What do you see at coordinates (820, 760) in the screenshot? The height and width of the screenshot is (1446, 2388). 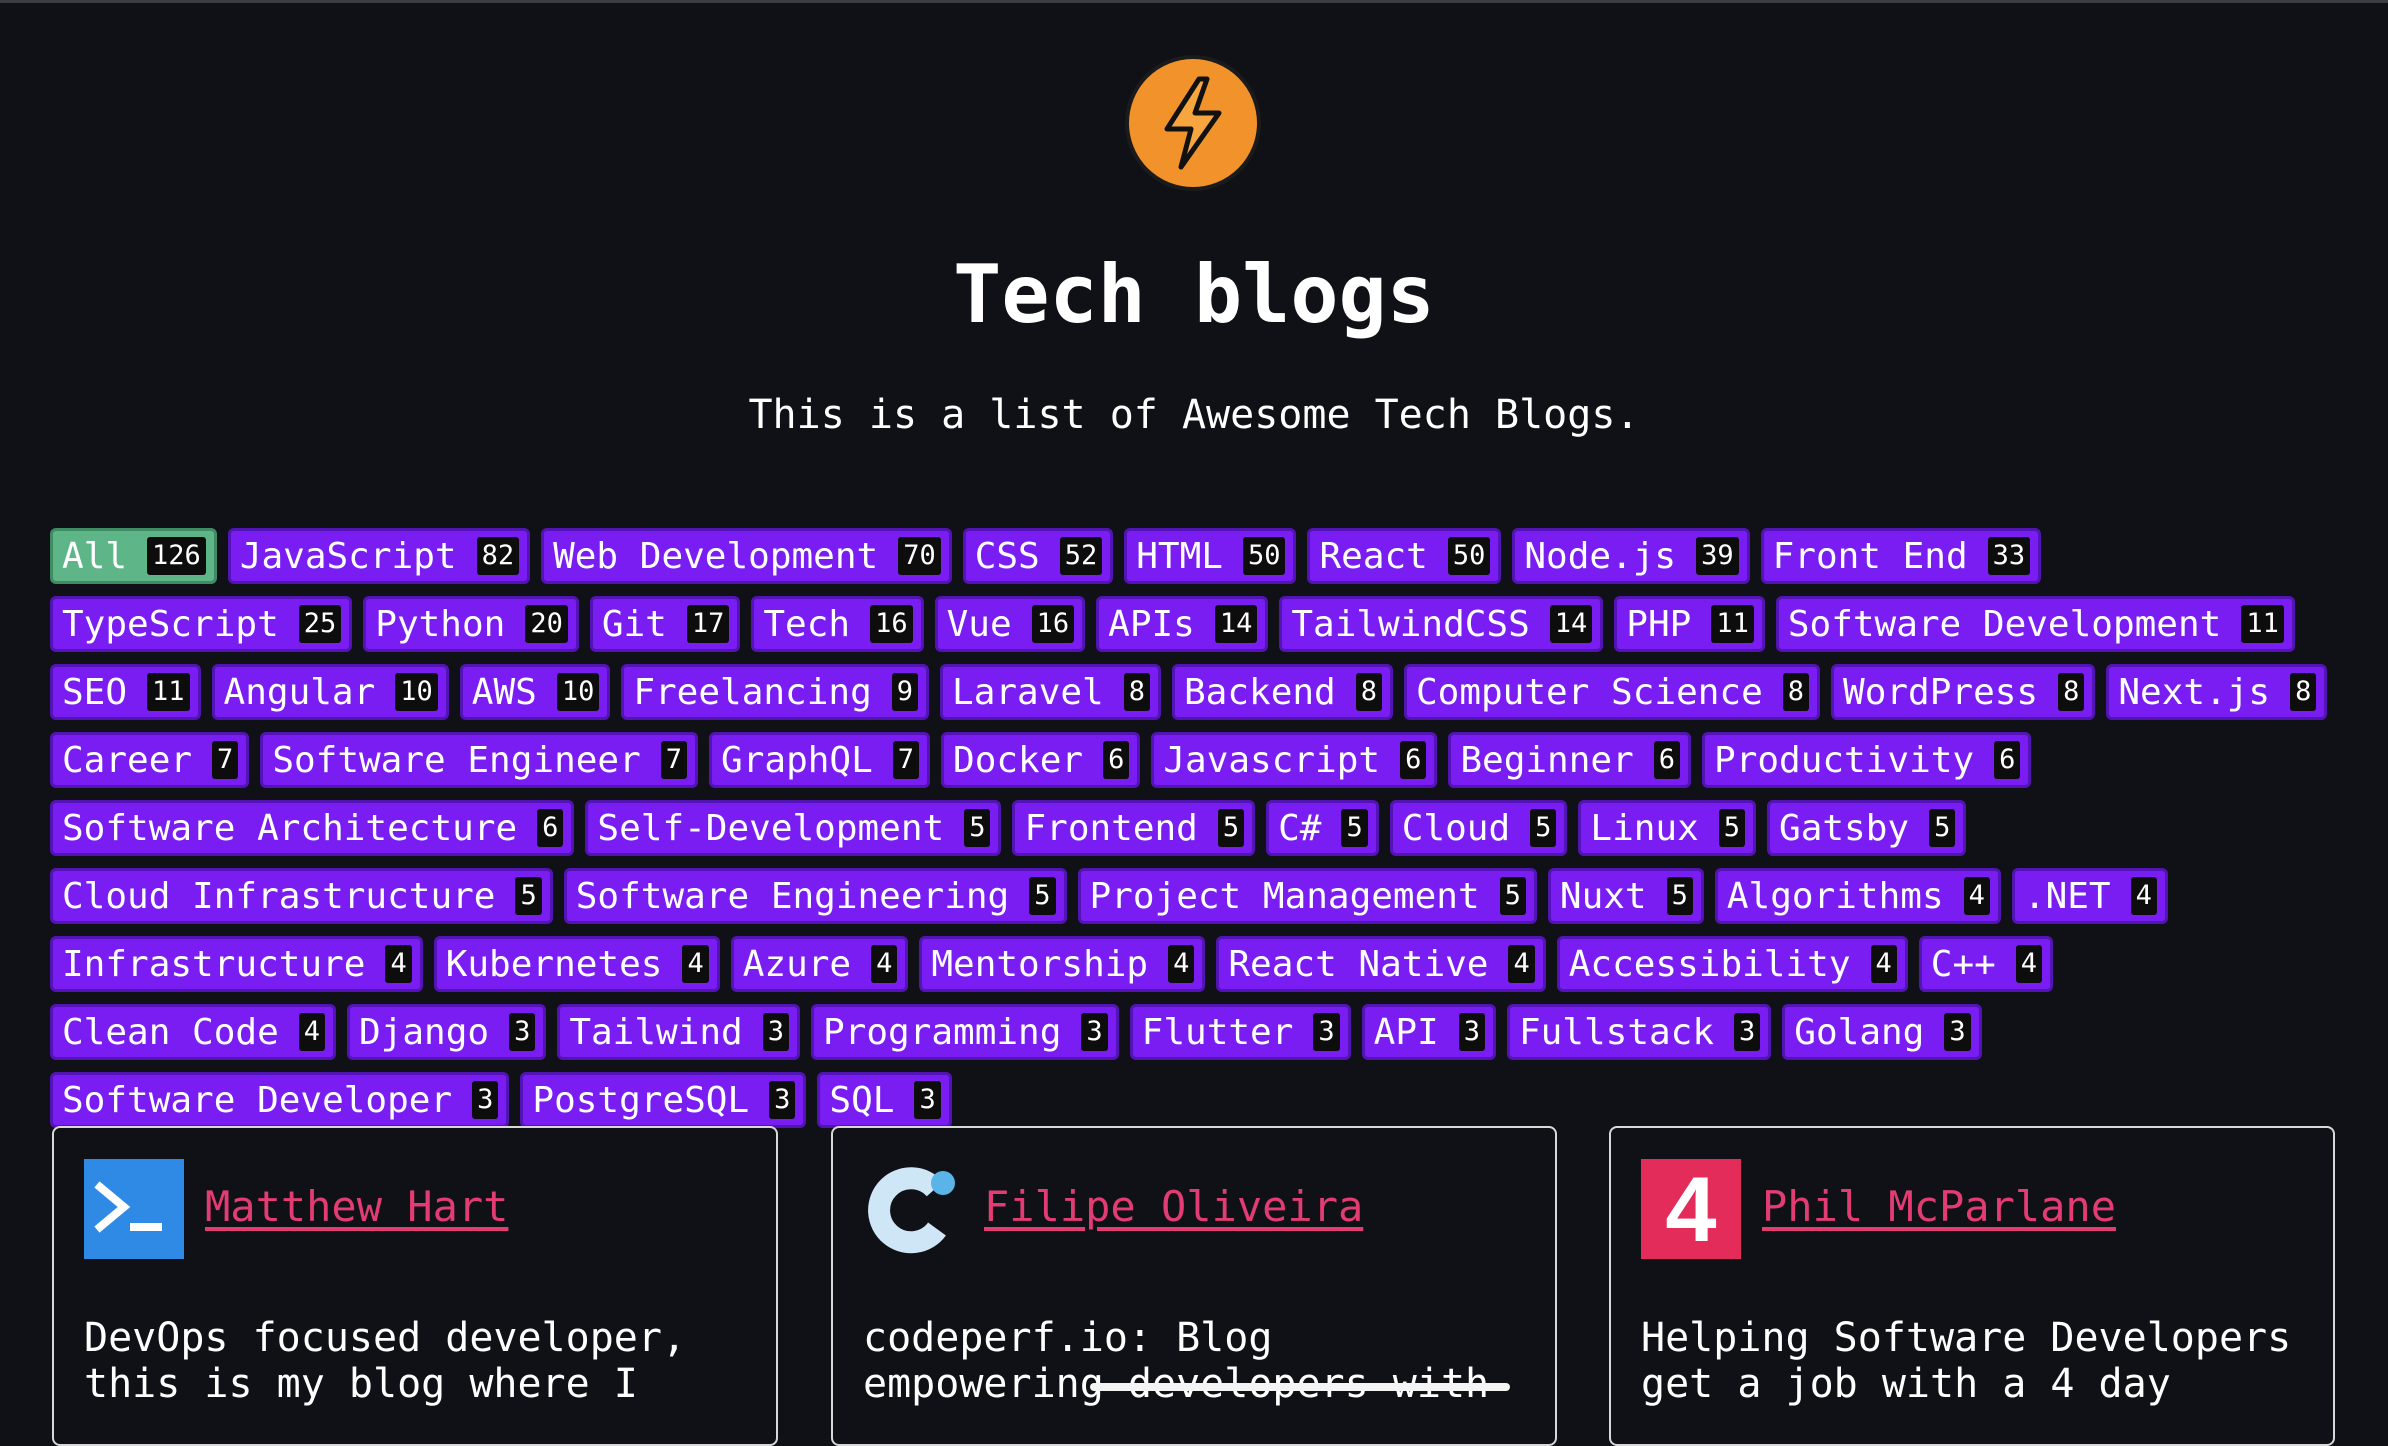 I see `tag-filter-graphql: GraphQL 7` at bounding box center [820, 760].